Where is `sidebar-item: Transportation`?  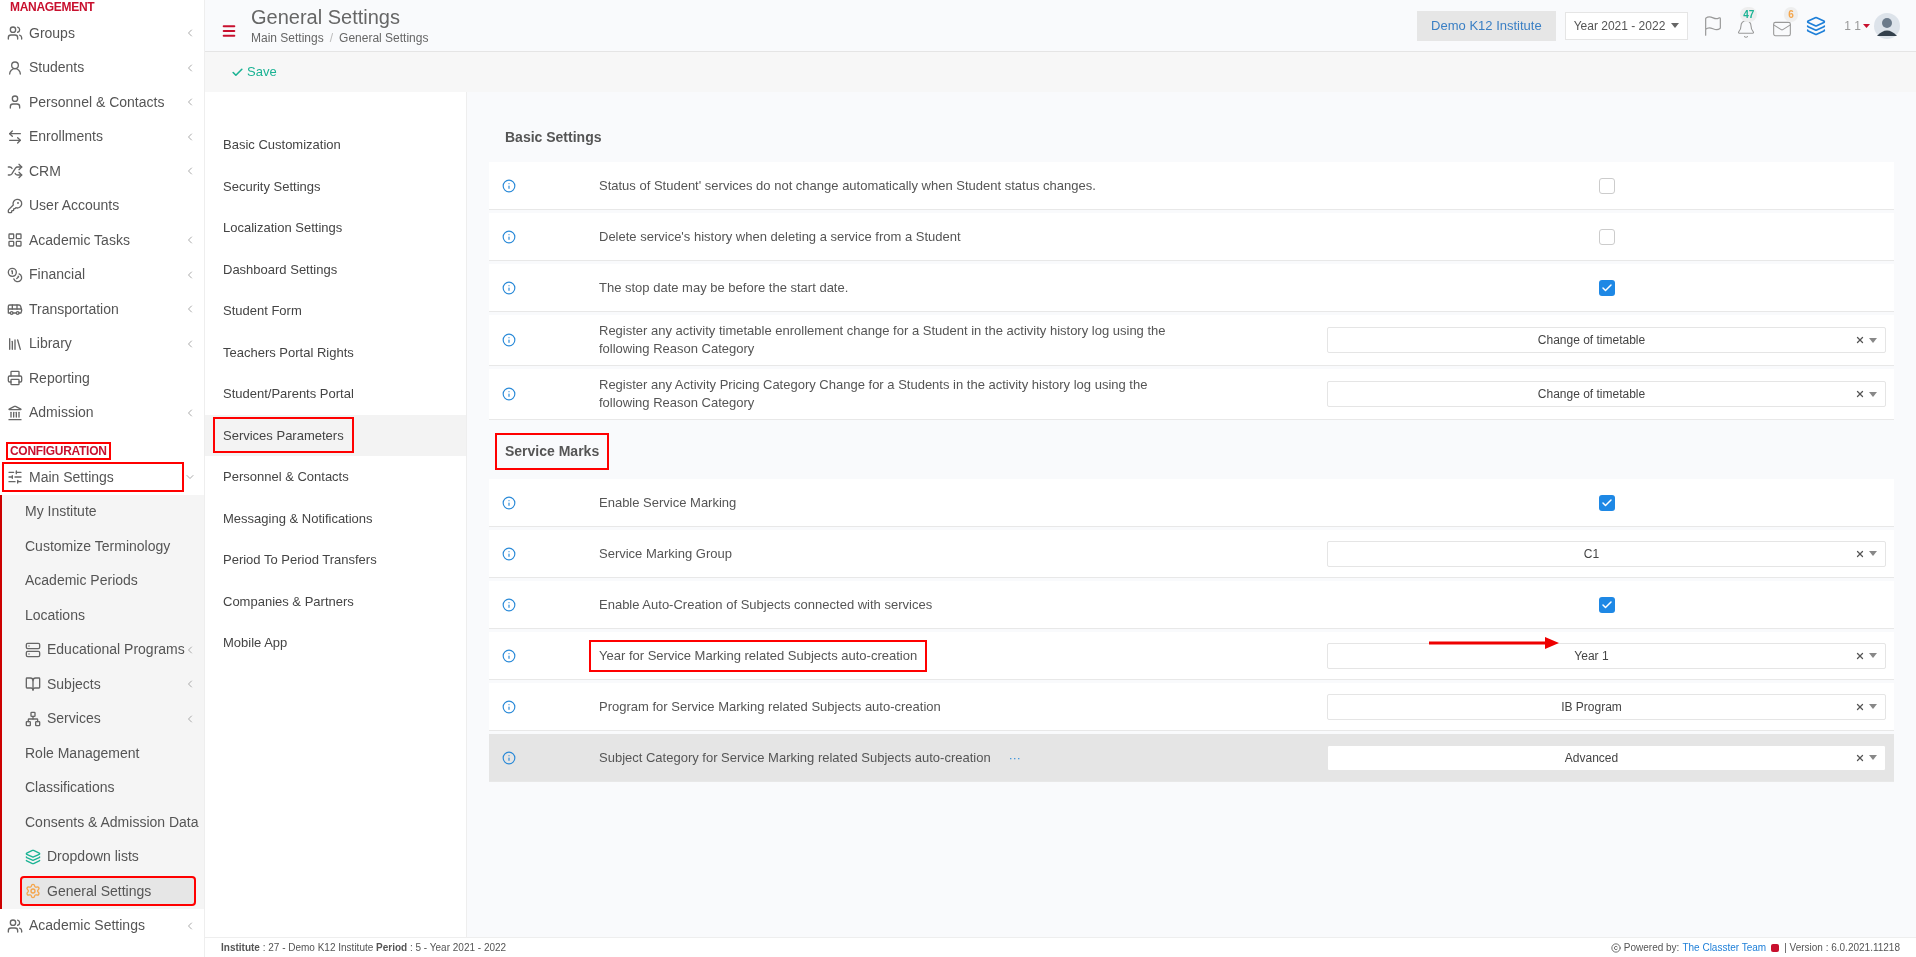 sidebar-item: Transportation is located at coordinates (93, 309).